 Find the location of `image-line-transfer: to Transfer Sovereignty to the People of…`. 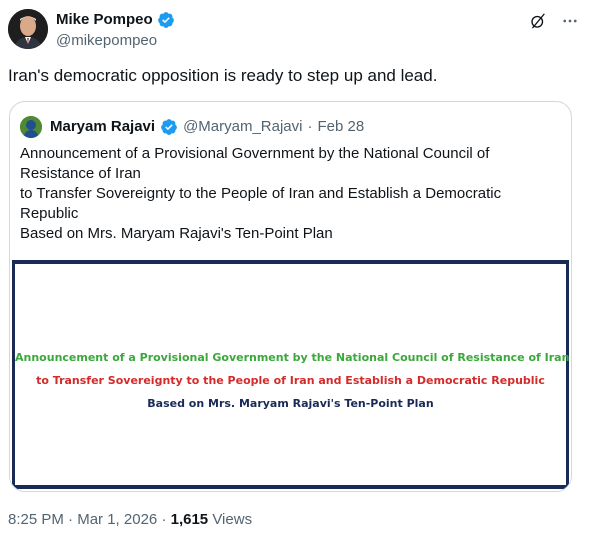

image-line-transfer: to Transfer Sovereignty to the People of… is located at coordinates (290, 380).